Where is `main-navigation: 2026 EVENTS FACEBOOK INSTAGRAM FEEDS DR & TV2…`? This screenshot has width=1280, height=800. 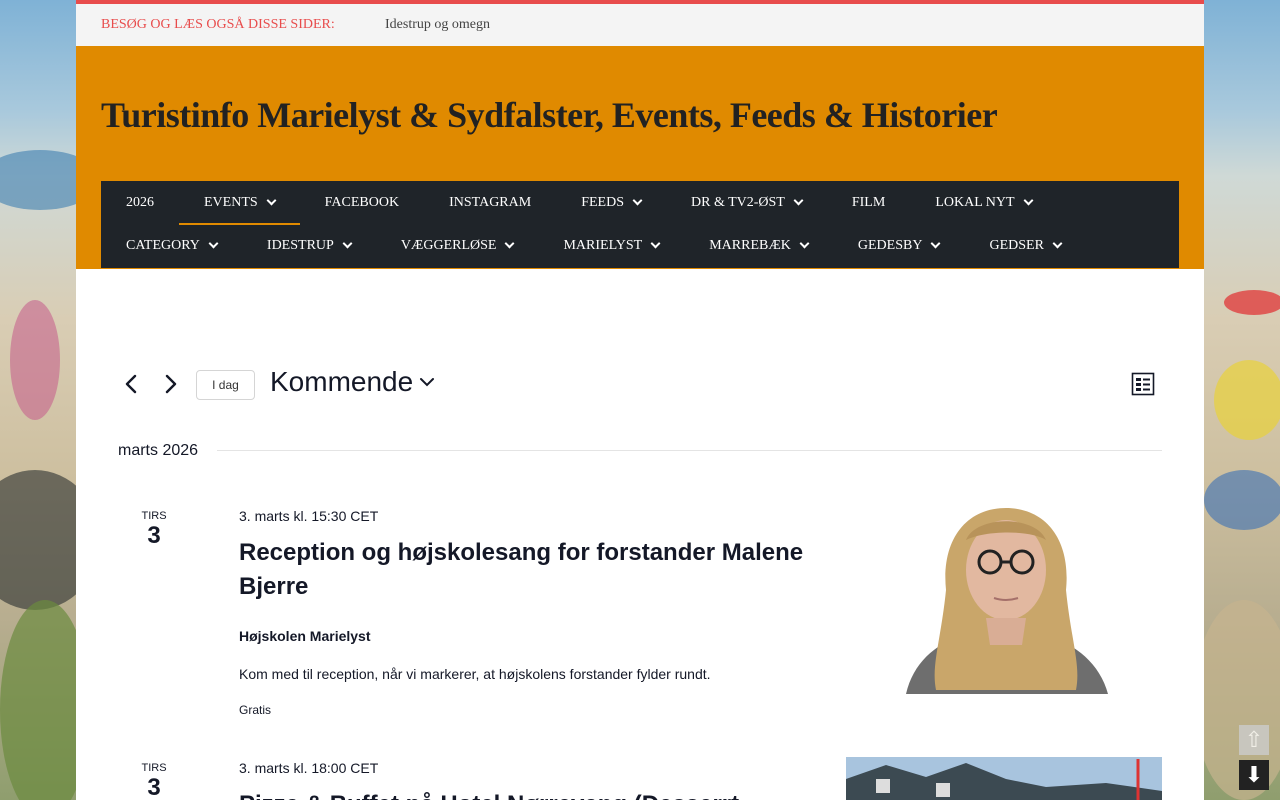 main-navigation: 2026 EVENTS FACEBOOK INSTAGRAM FEEDS DR & TV2… is located at coordinates (640, 224).